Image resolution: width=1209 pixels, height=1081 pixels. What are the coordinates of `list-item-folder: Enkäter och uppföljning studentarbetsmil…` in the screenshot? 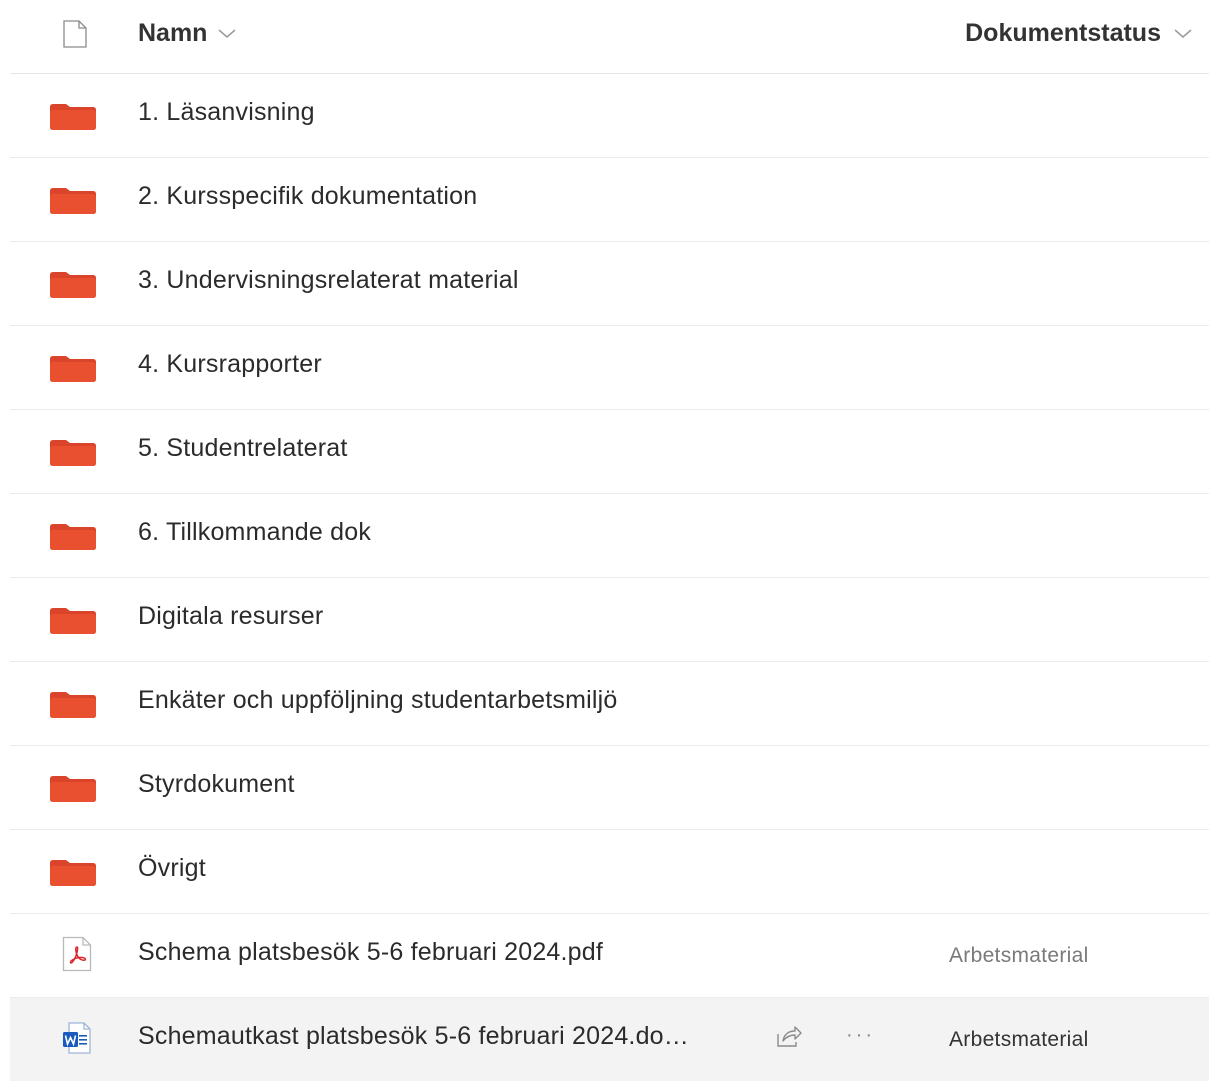 It's located at (609, 704).